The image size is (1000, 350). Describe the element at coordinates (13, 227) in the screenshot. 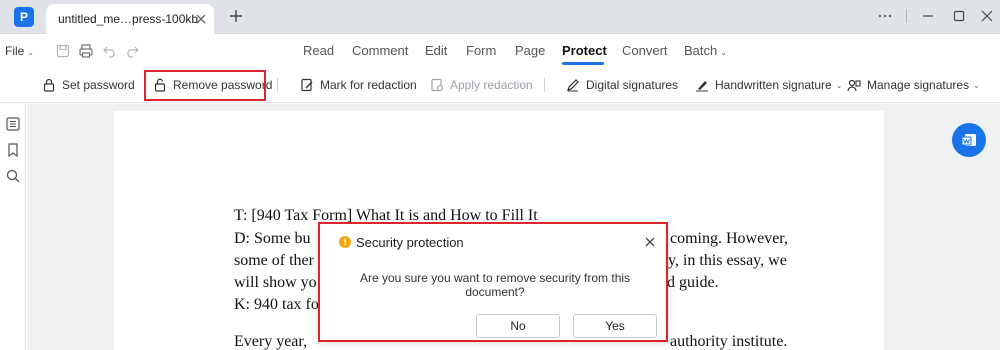

I see `left-sidebar` at that location.